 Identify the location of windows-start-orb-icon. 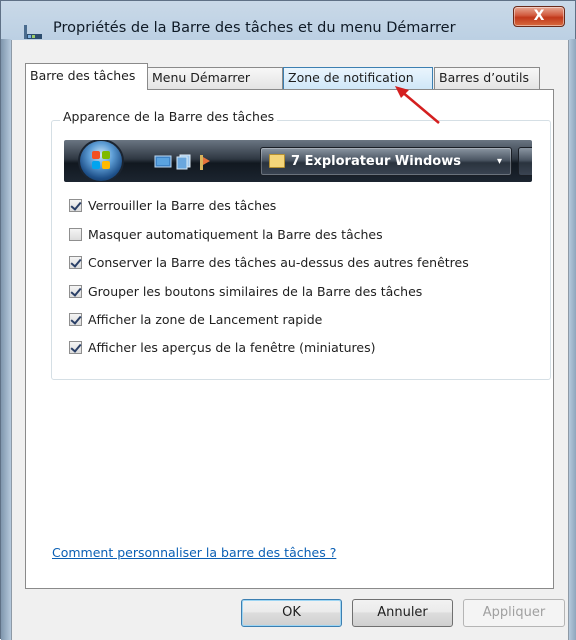
(101, 161).